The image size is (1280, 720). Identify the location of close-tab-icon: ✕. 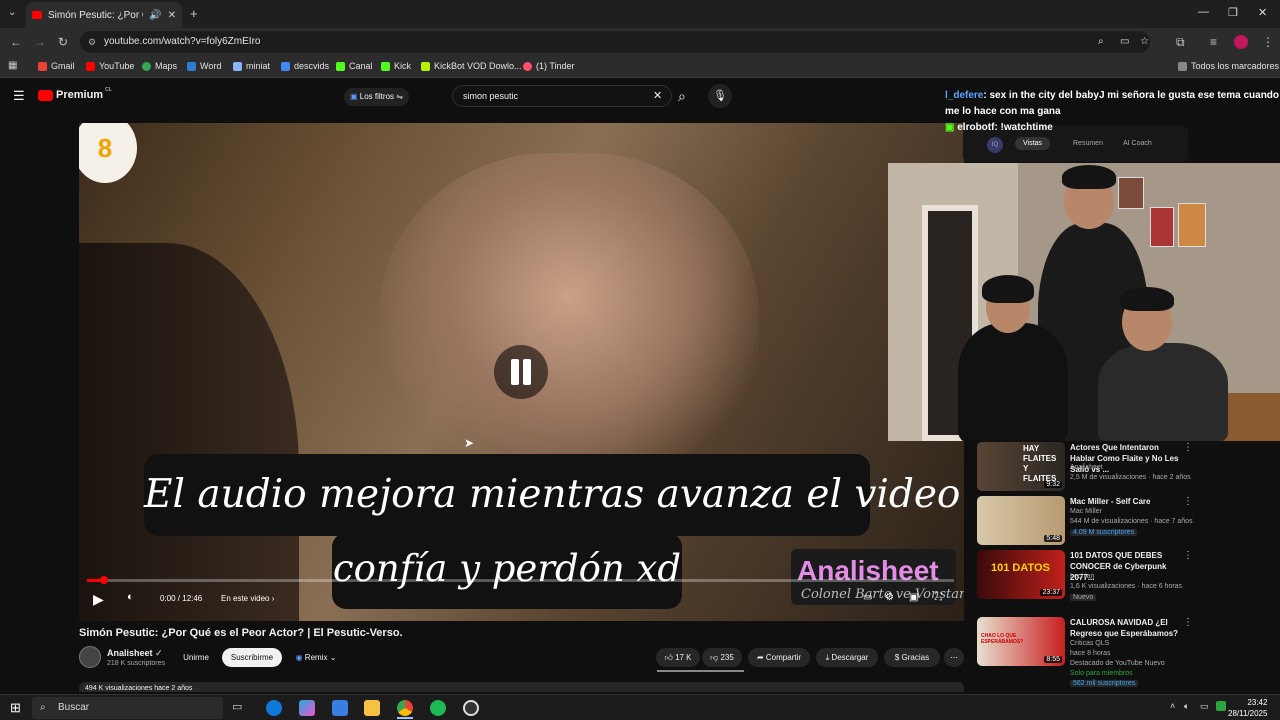
(172, 15).